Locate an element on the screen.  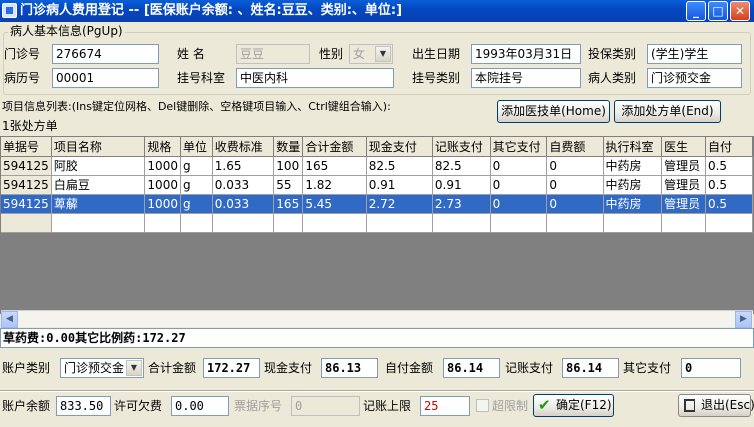
self-pay-field: 86.14 is located at coordinates (471, 368).